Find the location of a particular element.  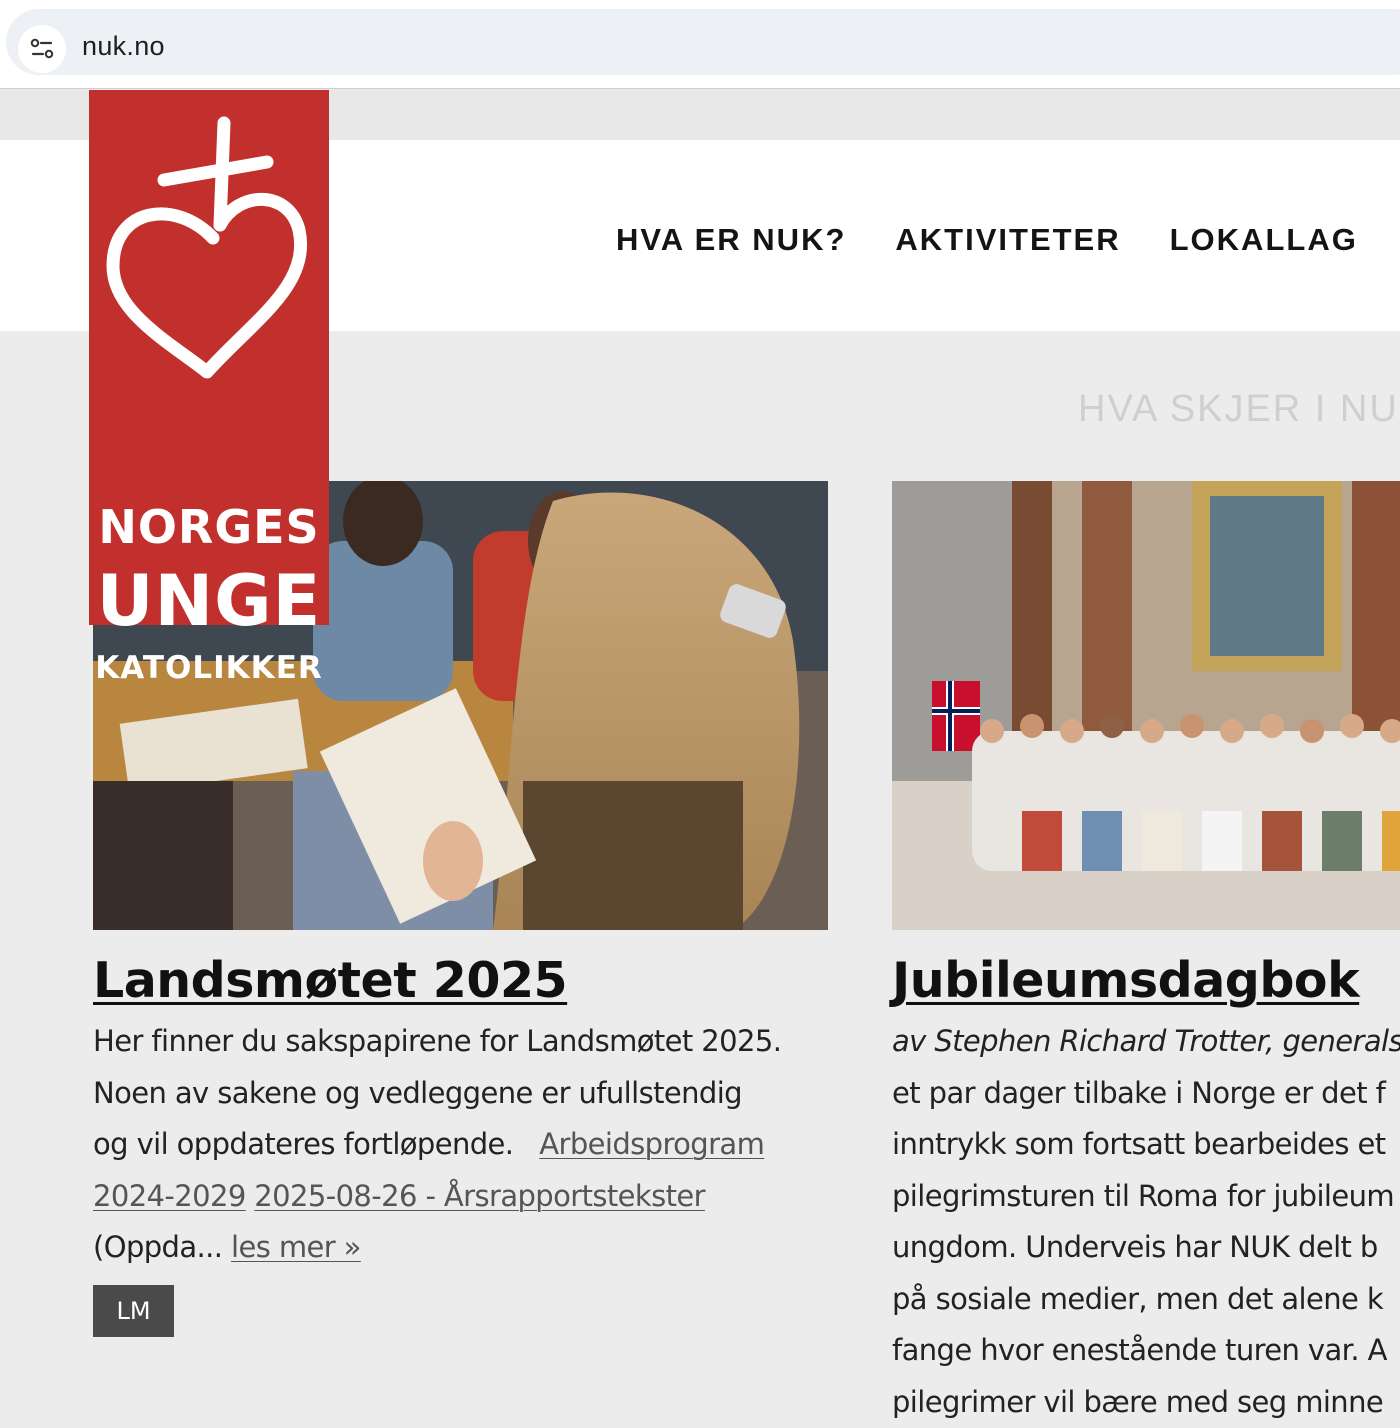

arbeidsprogram-years-link: 2024-2029 is located at coordinates (169, 1196).